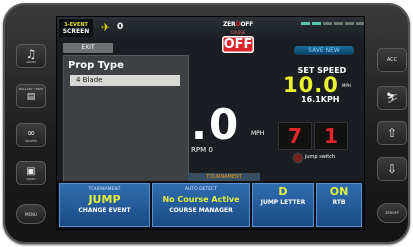 The height and width of the screenshot is (247, 413). I want to click on acc-label: ACC, so click(392, 60).